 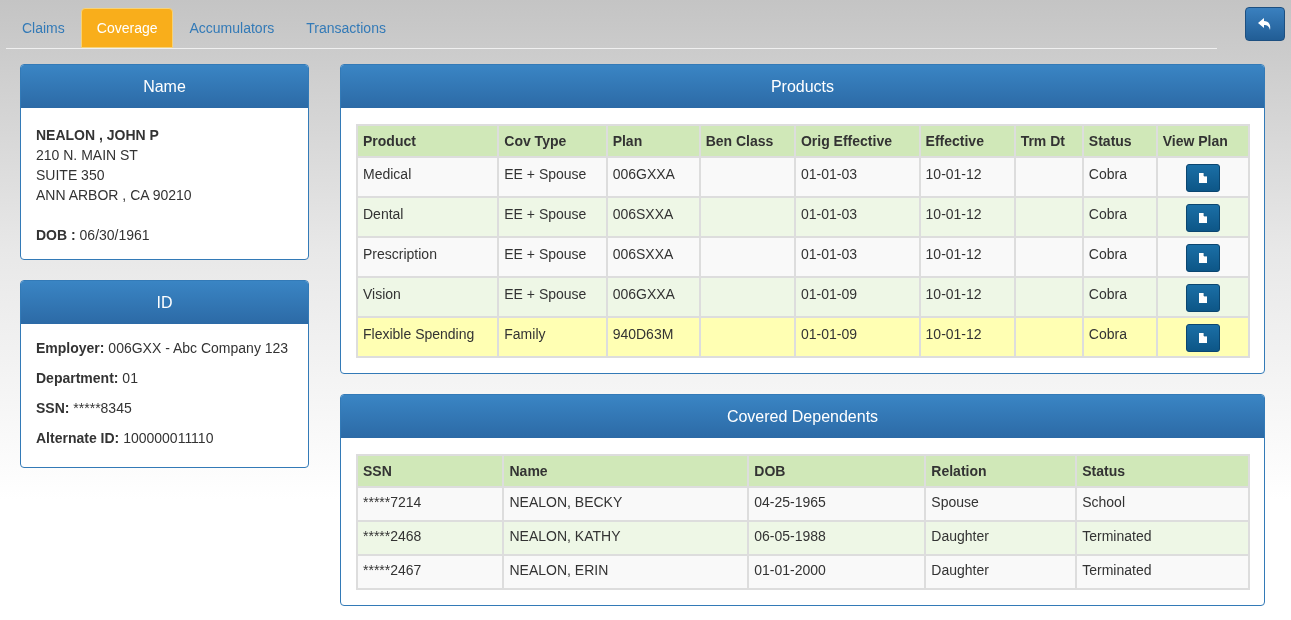 I want to click on table-cell: Dental, so click(x=428, y=217).